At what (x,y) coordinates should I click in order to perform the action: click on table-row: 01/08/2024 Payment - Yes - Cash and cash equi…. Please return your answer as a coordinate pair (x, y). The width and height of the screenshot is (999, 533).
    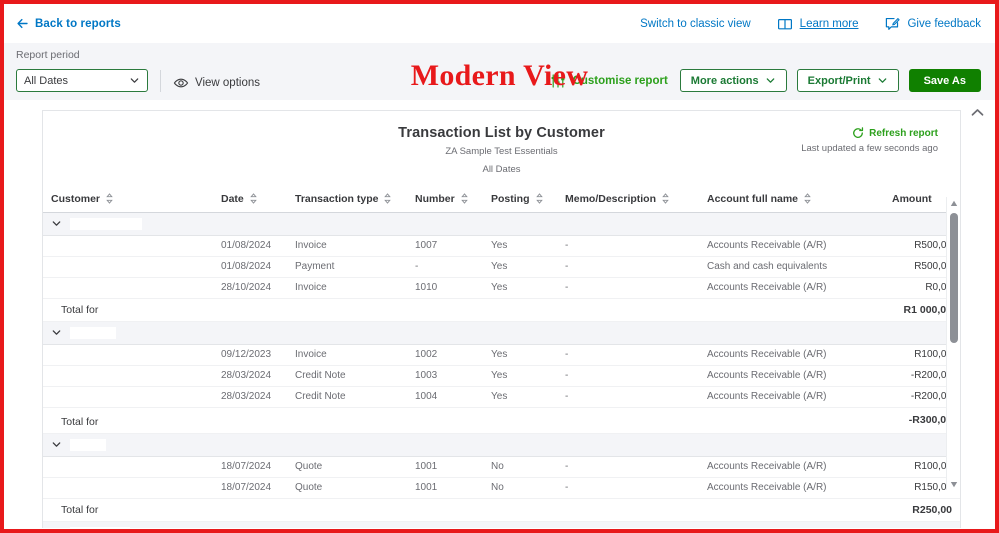
    Looking at the image, I should click on (501, 267).